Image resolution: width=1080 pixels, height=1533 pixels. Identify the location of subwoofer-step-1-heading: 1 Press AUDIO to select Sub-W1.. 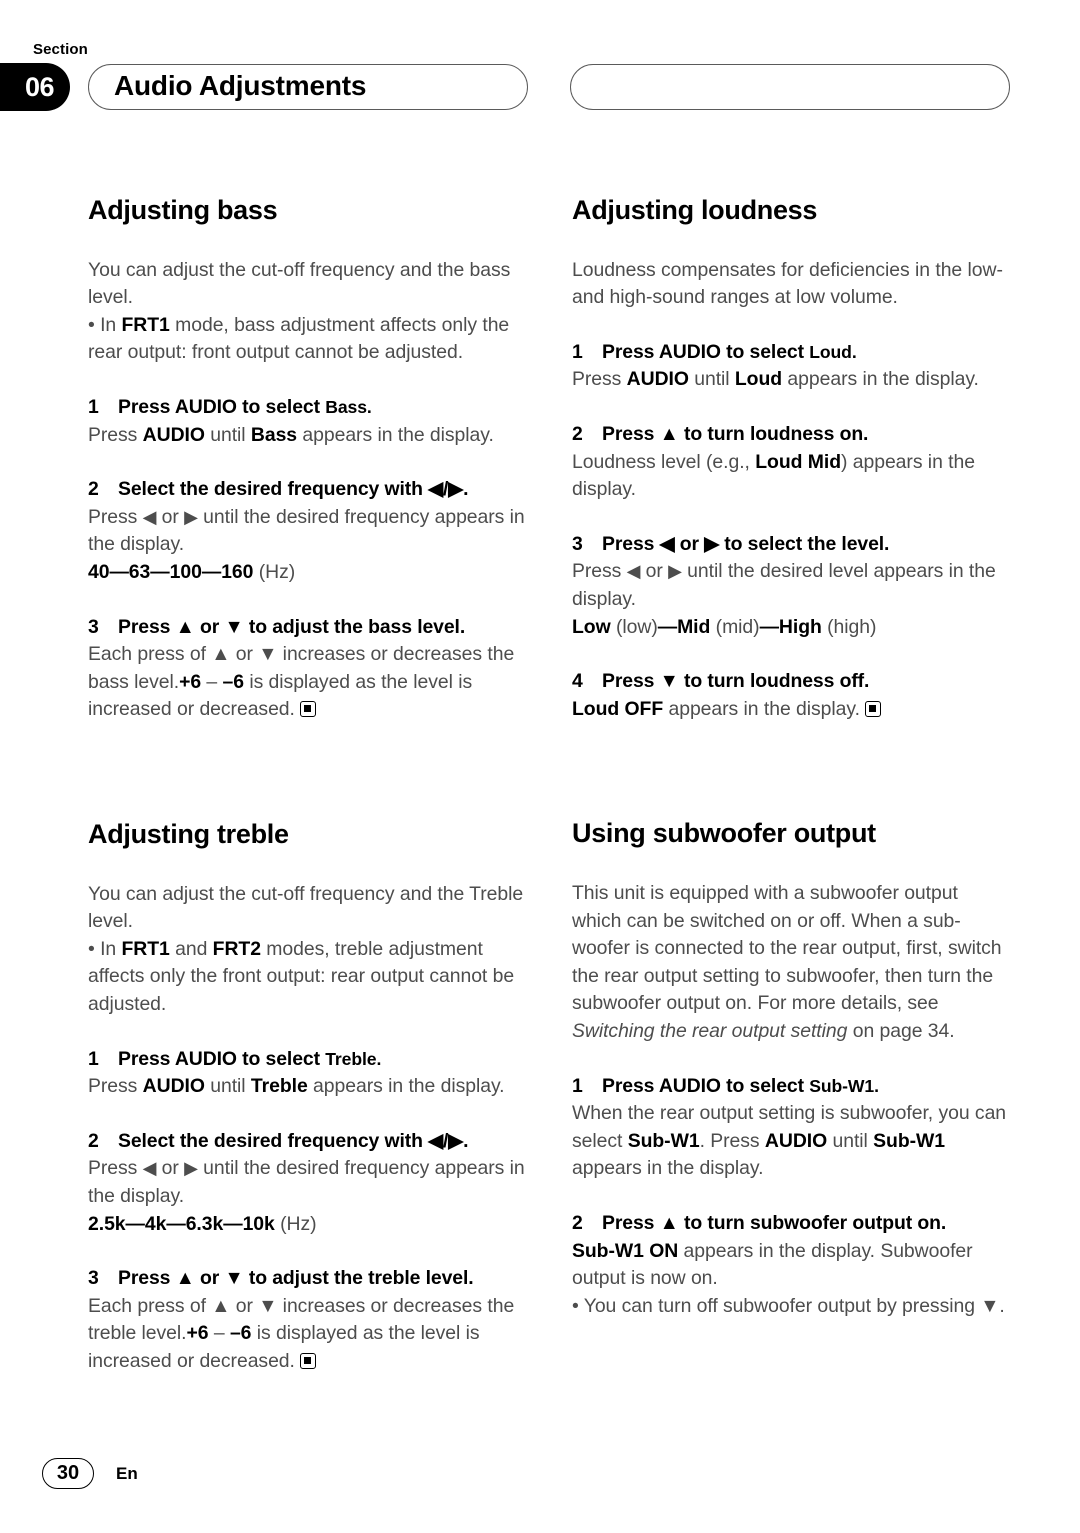
(725, 1085).